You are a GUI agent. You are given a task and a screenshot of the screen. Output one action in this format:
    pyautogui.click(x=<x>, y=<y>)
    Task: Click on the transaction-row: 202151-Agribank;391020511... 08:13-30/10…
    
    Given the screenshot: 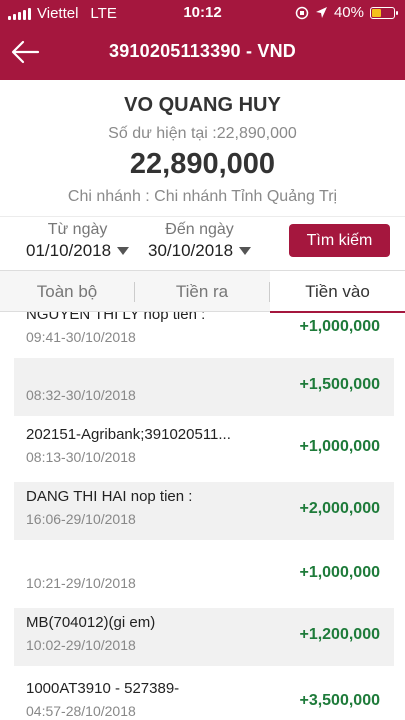 What is the action you would take?
    pyautogui.click(x=204, y=449)
    